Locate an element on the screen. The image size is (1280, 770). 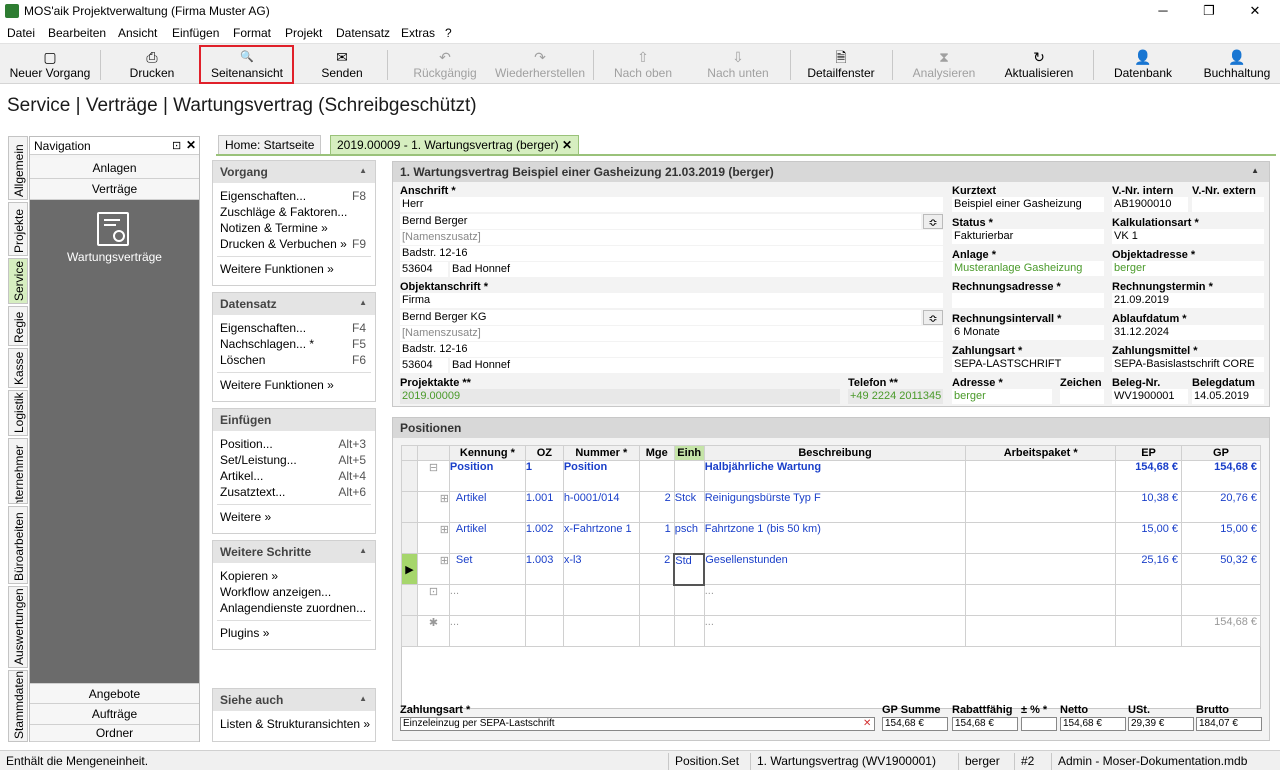
col-arbeitspaket: Arbeitspaket * is located at coordinates (1041, 453).